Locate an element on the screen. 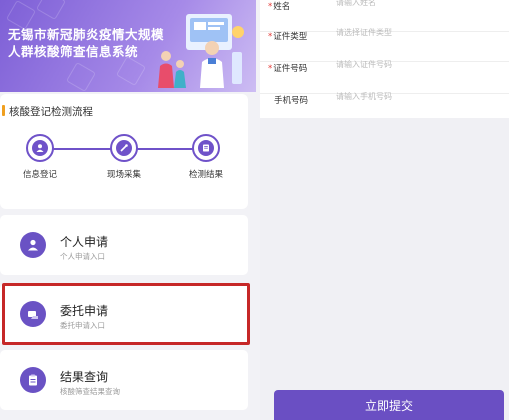  option-delegate-apply: 委托申请 委托申请入口 is located at coordinates (124, 314).